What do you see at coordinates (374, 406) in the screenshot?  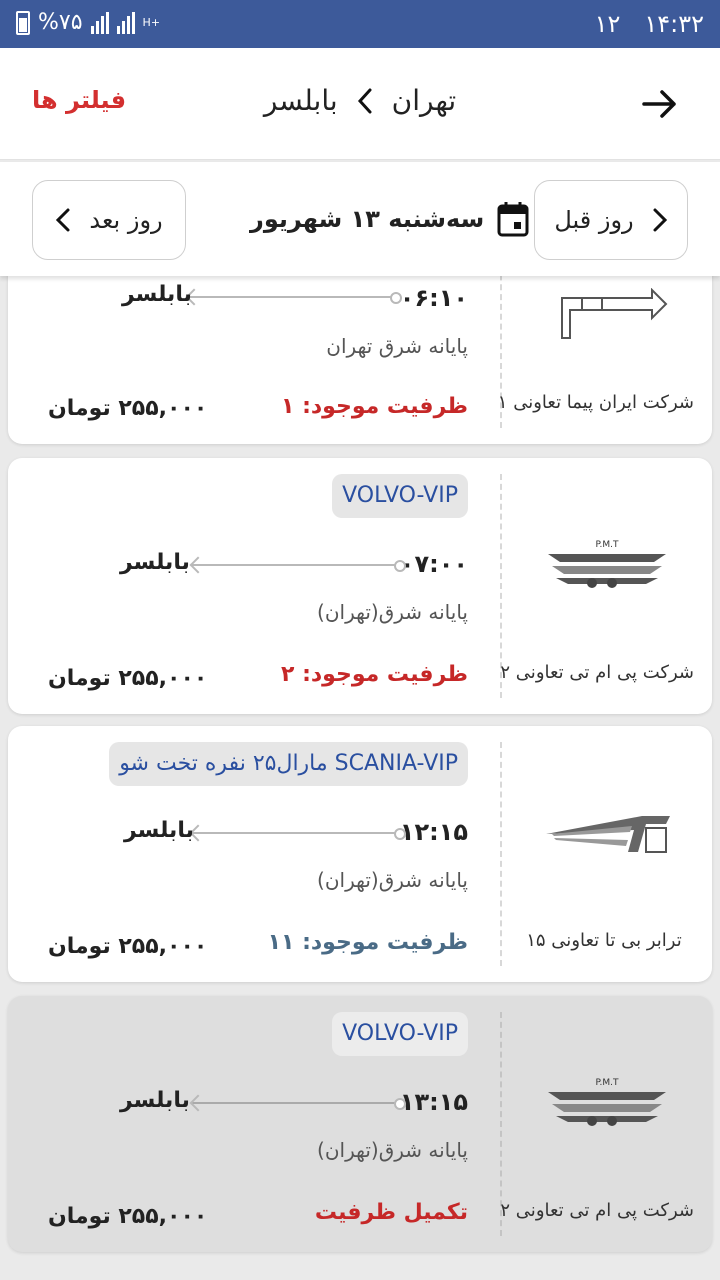 I see `available-capacity: ظرفیت موجود: ۱` at bounding box center [374, 406].